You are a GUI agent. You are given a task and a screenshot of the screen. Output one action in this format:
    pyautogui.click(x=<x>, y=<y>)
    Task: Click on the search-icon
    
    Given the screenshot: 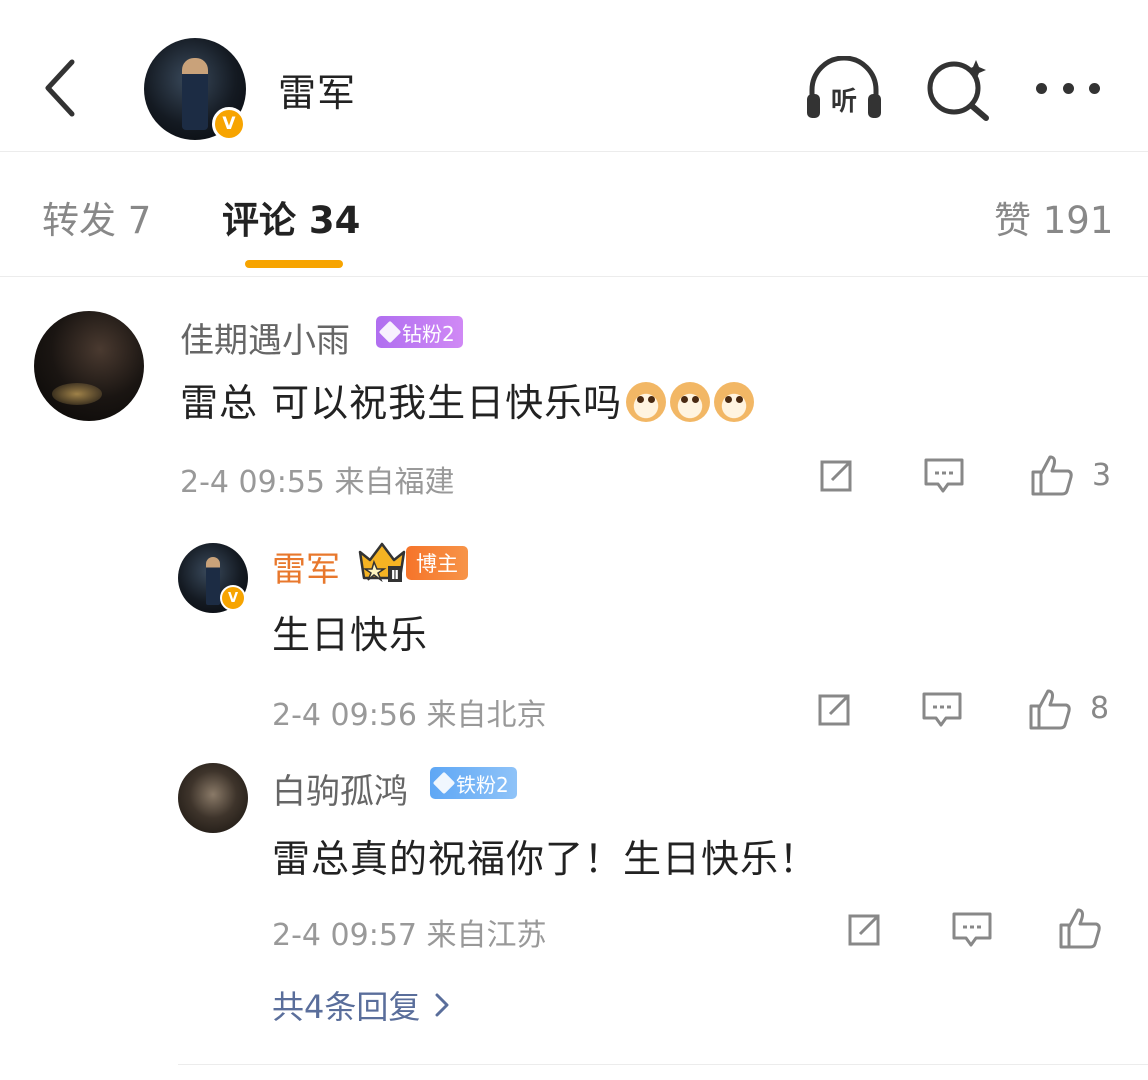 What is the action you would take?
    pyautogui.click(x=958, y=90)
    